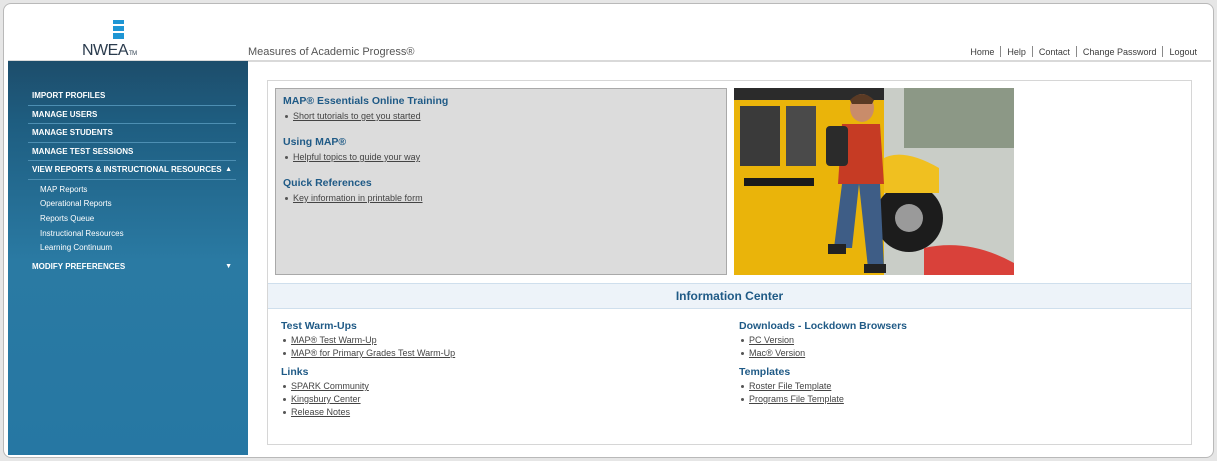  Describe the element at coordinates (83, 151) in the screenshot. I see `sidebar-item-label: MANAGE TEST SESSIONS` at that location.